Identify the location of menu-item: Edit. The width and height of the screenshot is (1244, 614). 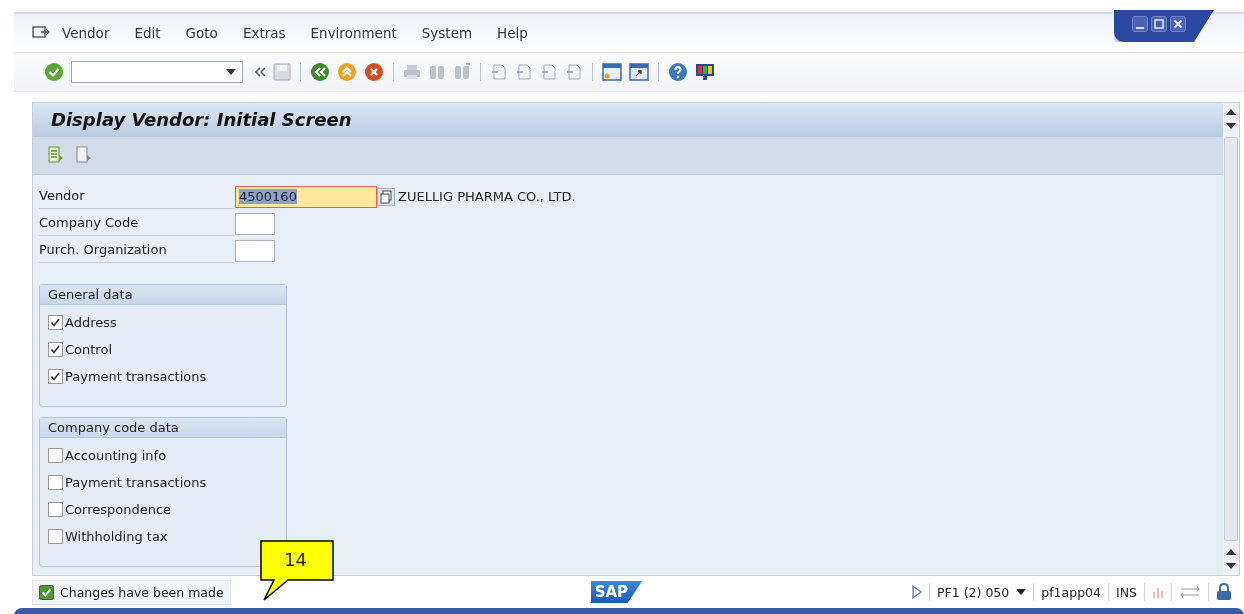
(147, 33).